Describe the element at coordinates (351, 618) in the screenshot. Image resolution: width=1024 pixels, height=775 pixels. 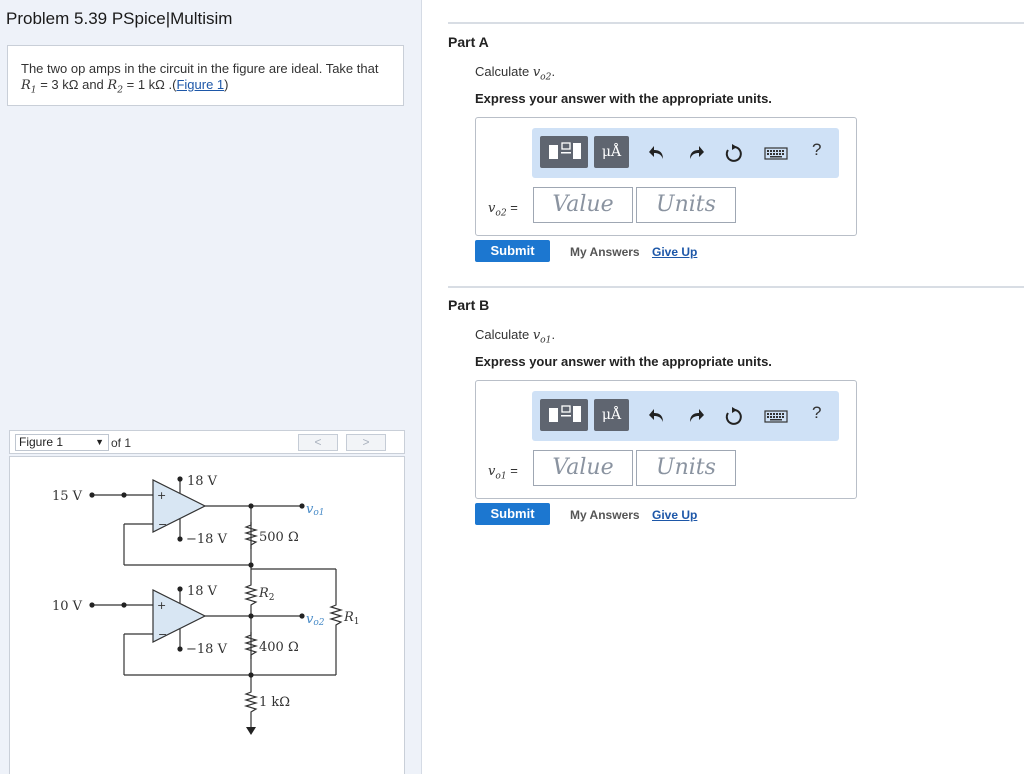
I see `resistor-r1-label: R1` at that location.